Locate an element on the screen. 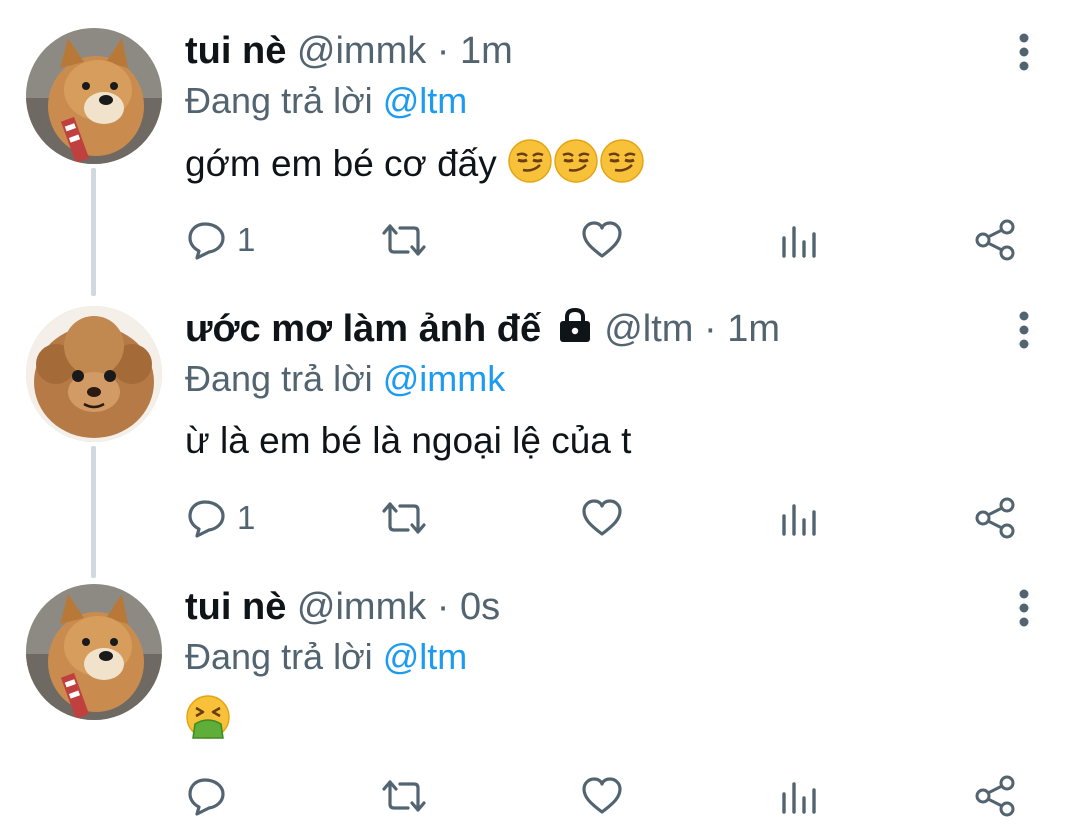  tweet-text: ừ là em bé là ngoại lệ của t is located at coordinates (408, 441).